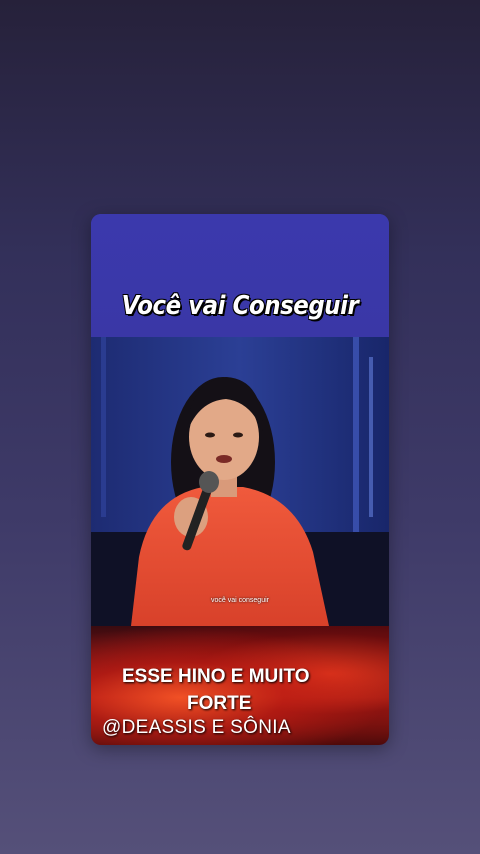 The width and height of the screenshot is (480, 854). Describe the element at coordinates (216, 676) in the screenshot. I see `banner-line-1: ESSE HINO E MUITO` at that location.